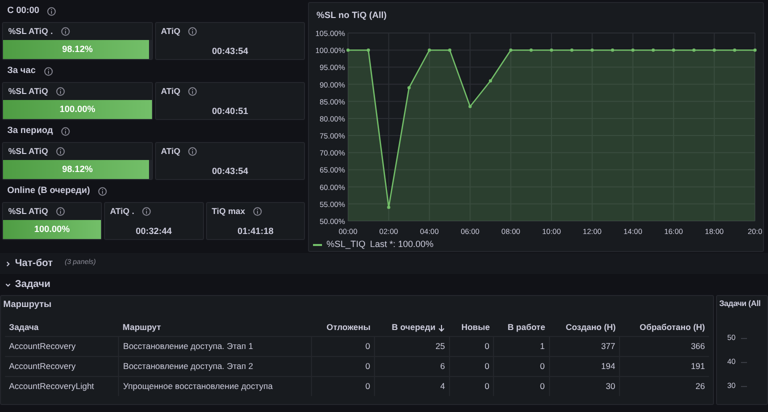 Image resolution: width=768 pixels, height=412 pixels. Describe the element at coordinates (412, 386) in the screenshot. I see `table-cell: 4` at that location.